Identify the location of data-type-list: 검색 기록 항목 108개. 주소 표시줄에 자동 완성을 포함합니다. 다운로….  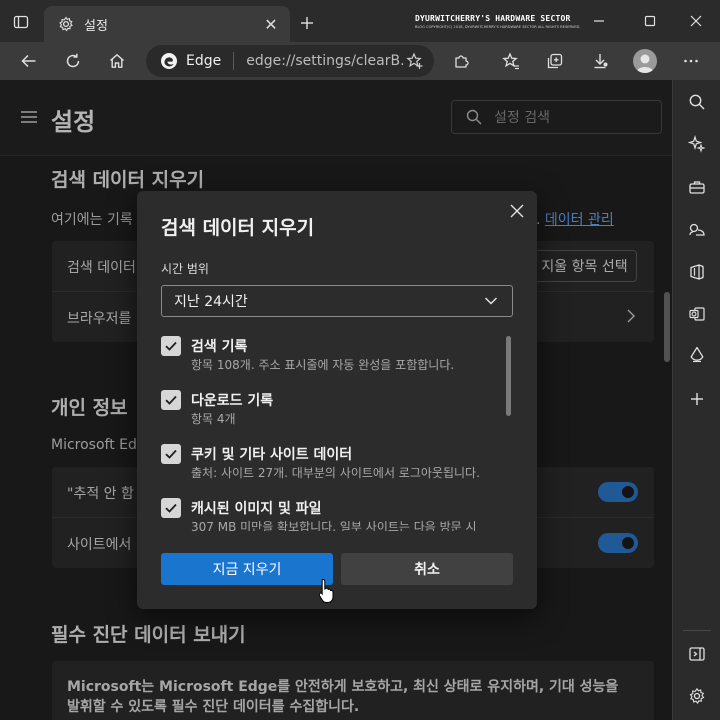
(326, 432).